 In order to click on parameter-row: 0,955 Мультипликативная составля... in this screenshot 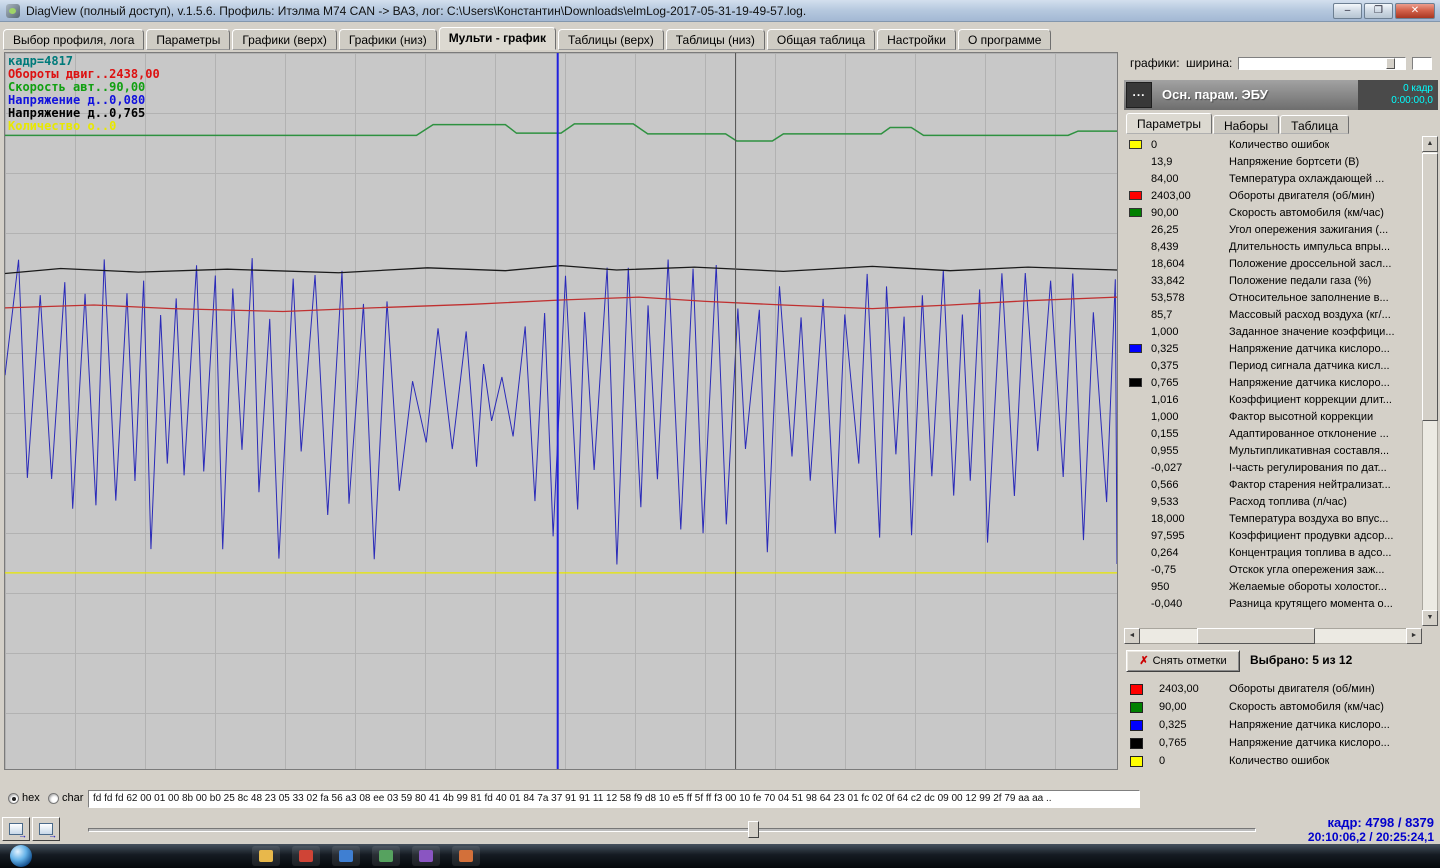, I will do `click(1273, 450)`.